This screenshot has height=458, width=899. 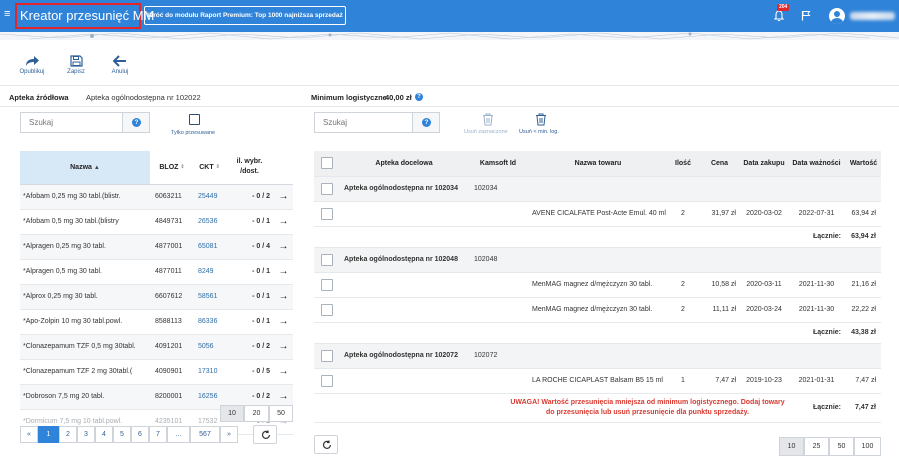 What do you see at coordinates (86, 434) in the screenshot?
I see `page-button: 3` at bounding box center [86, 434].